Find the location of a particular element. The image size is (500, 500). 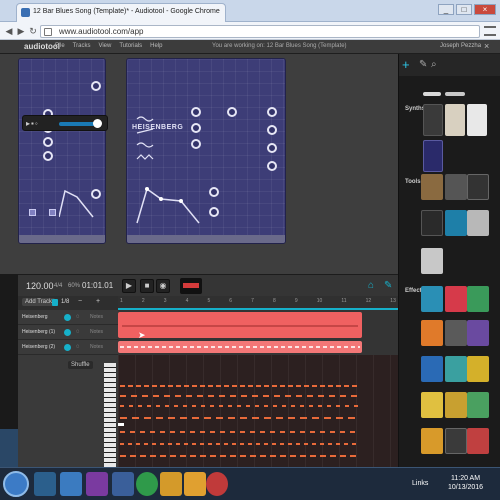

track-row: Heisenberg ◌ Notes is located at coordinates (68, 318).